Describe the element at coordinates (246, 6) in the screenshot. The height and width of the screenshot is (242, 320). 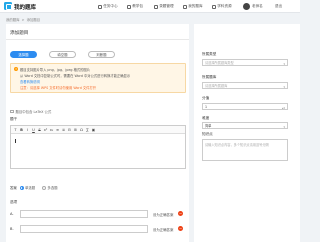
I see `avatar` at that location.